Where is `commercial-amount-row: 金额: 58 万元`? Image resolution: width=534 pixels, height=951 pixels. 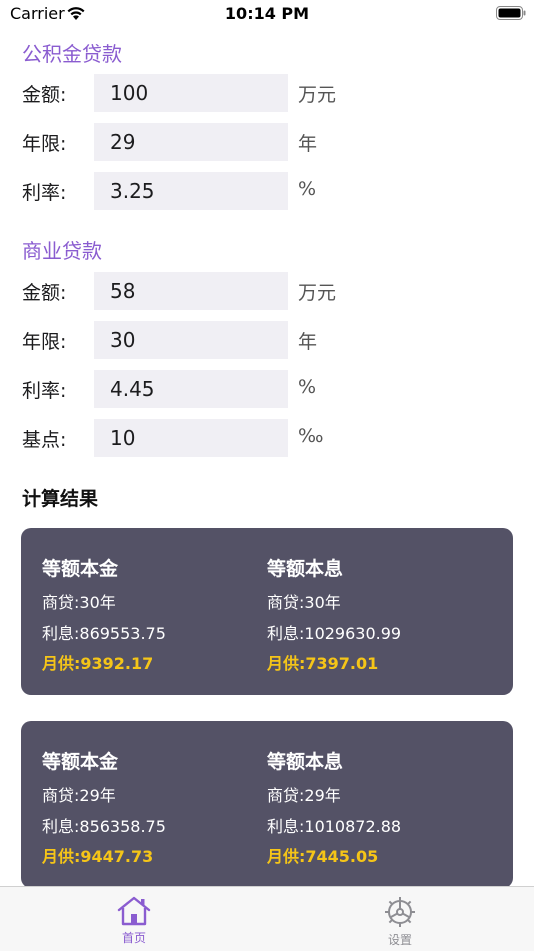
commercial-amount-row: 金额: 58 万元 is located at coordinates (262, 291).